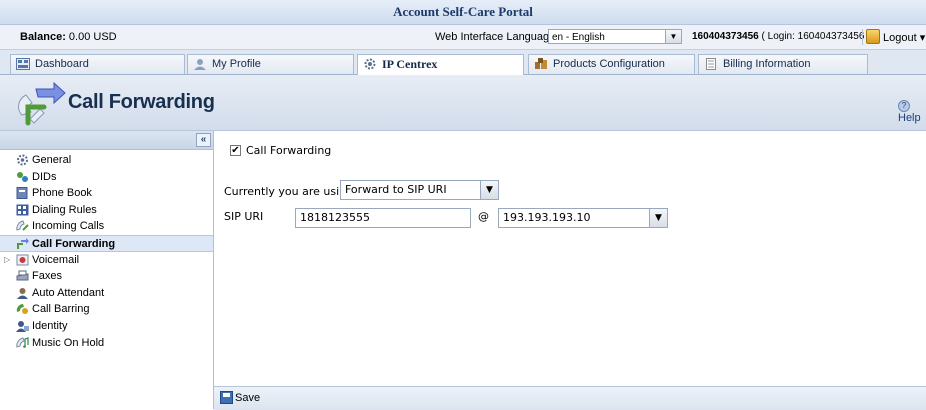  Describe the element at coordinates (541, 63) in the screenshot. I see `products-icon` at that location.